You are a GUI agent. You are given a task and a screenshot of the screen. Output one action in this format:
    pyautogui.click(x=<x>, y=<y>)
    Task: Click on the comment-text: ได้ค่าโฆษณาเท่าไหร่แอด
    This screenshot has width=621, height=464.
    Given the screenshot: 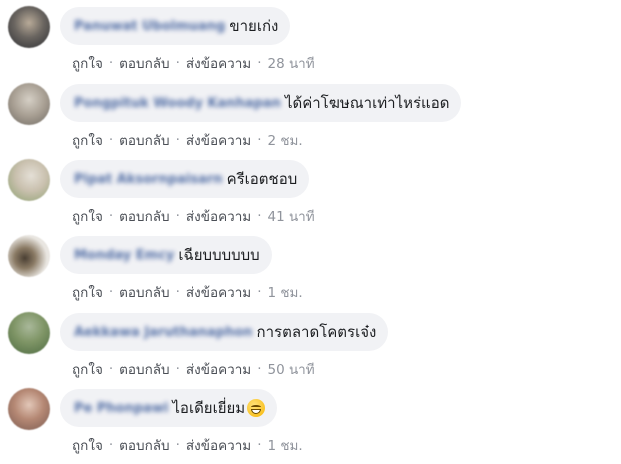 What is the action you would take?
    pyautogui.click(x=367, y=103)
    